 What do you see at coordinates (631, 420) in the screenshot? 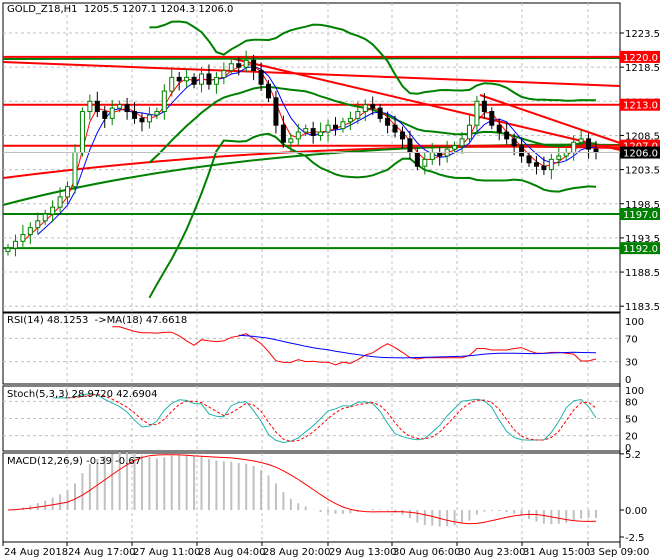
I see `stoch-axis-label: 50` at bounding box center [631, 420].